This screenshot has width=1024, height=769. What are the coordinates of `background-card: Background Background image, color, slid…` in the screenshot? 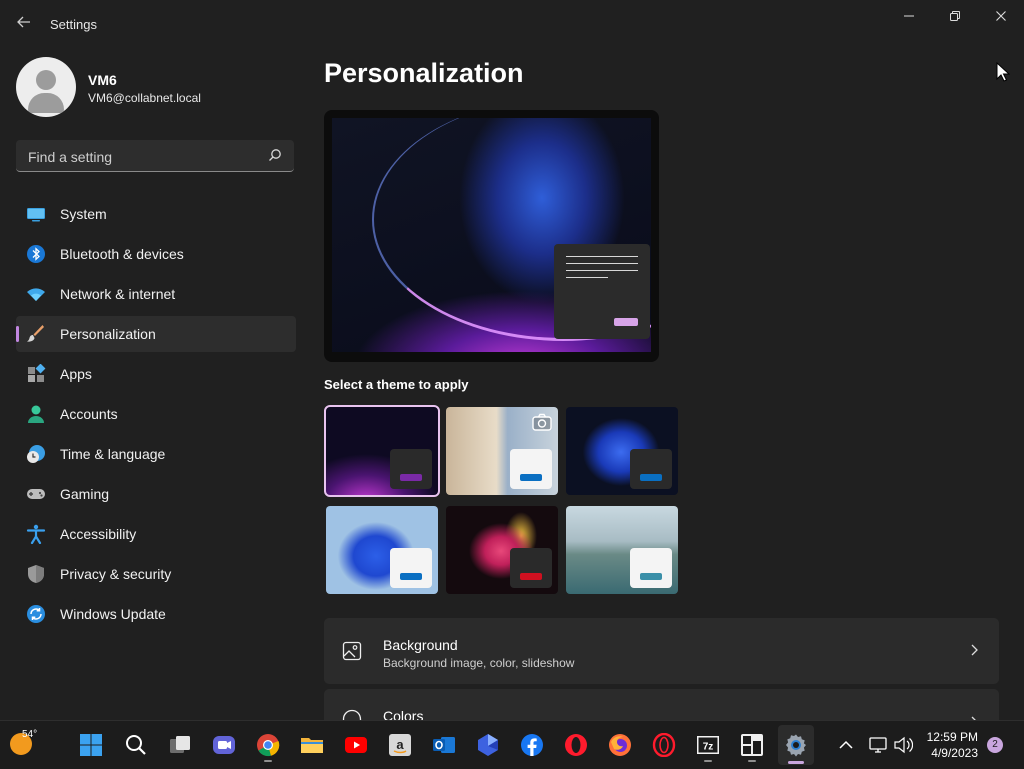 It's located at (661, 651).